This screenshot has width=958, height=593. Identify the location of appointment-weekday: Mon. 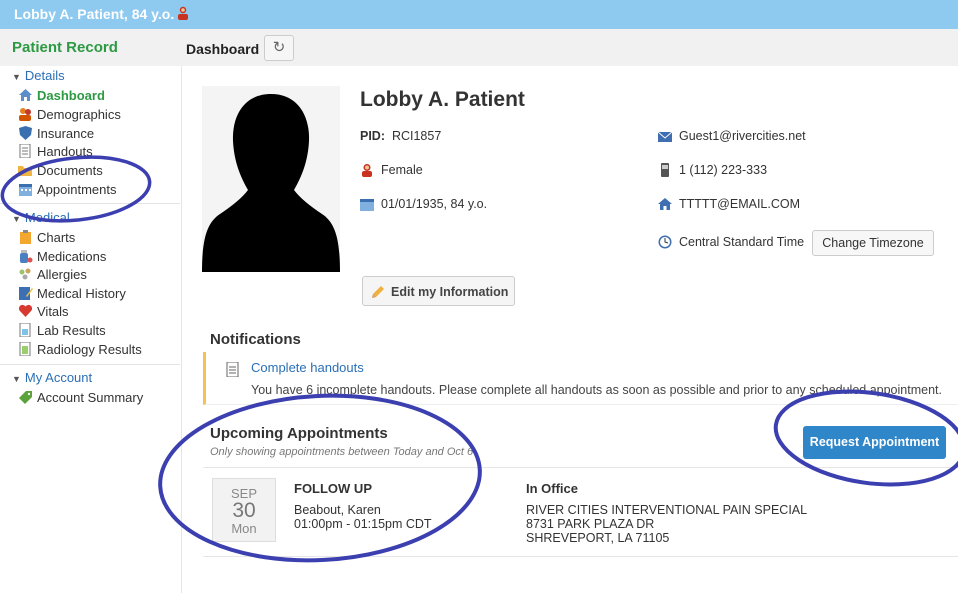
(244, 528).